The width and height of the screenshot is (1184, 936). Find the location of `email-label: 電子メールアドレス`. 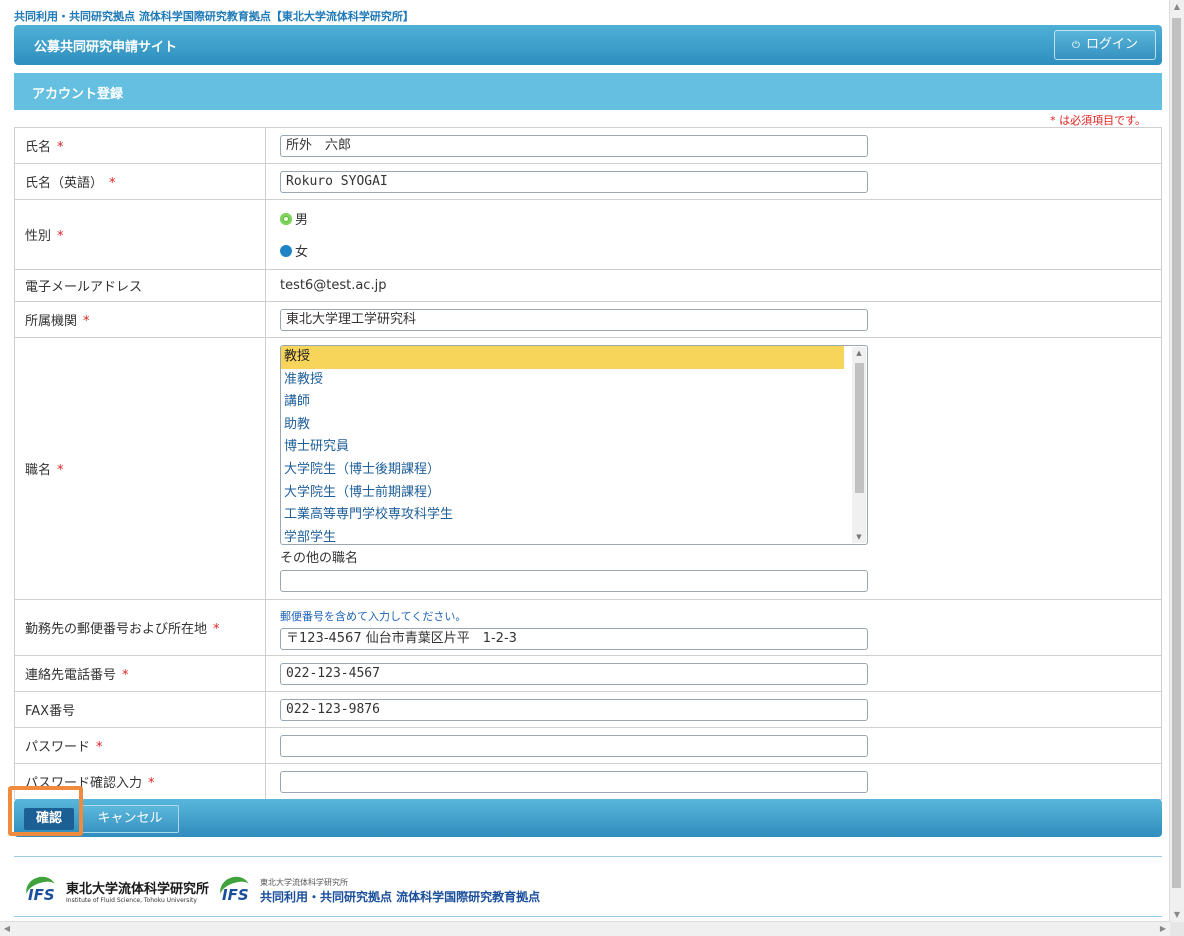

email-label: 電子メールアドレス is located at coordinates (84, 287).